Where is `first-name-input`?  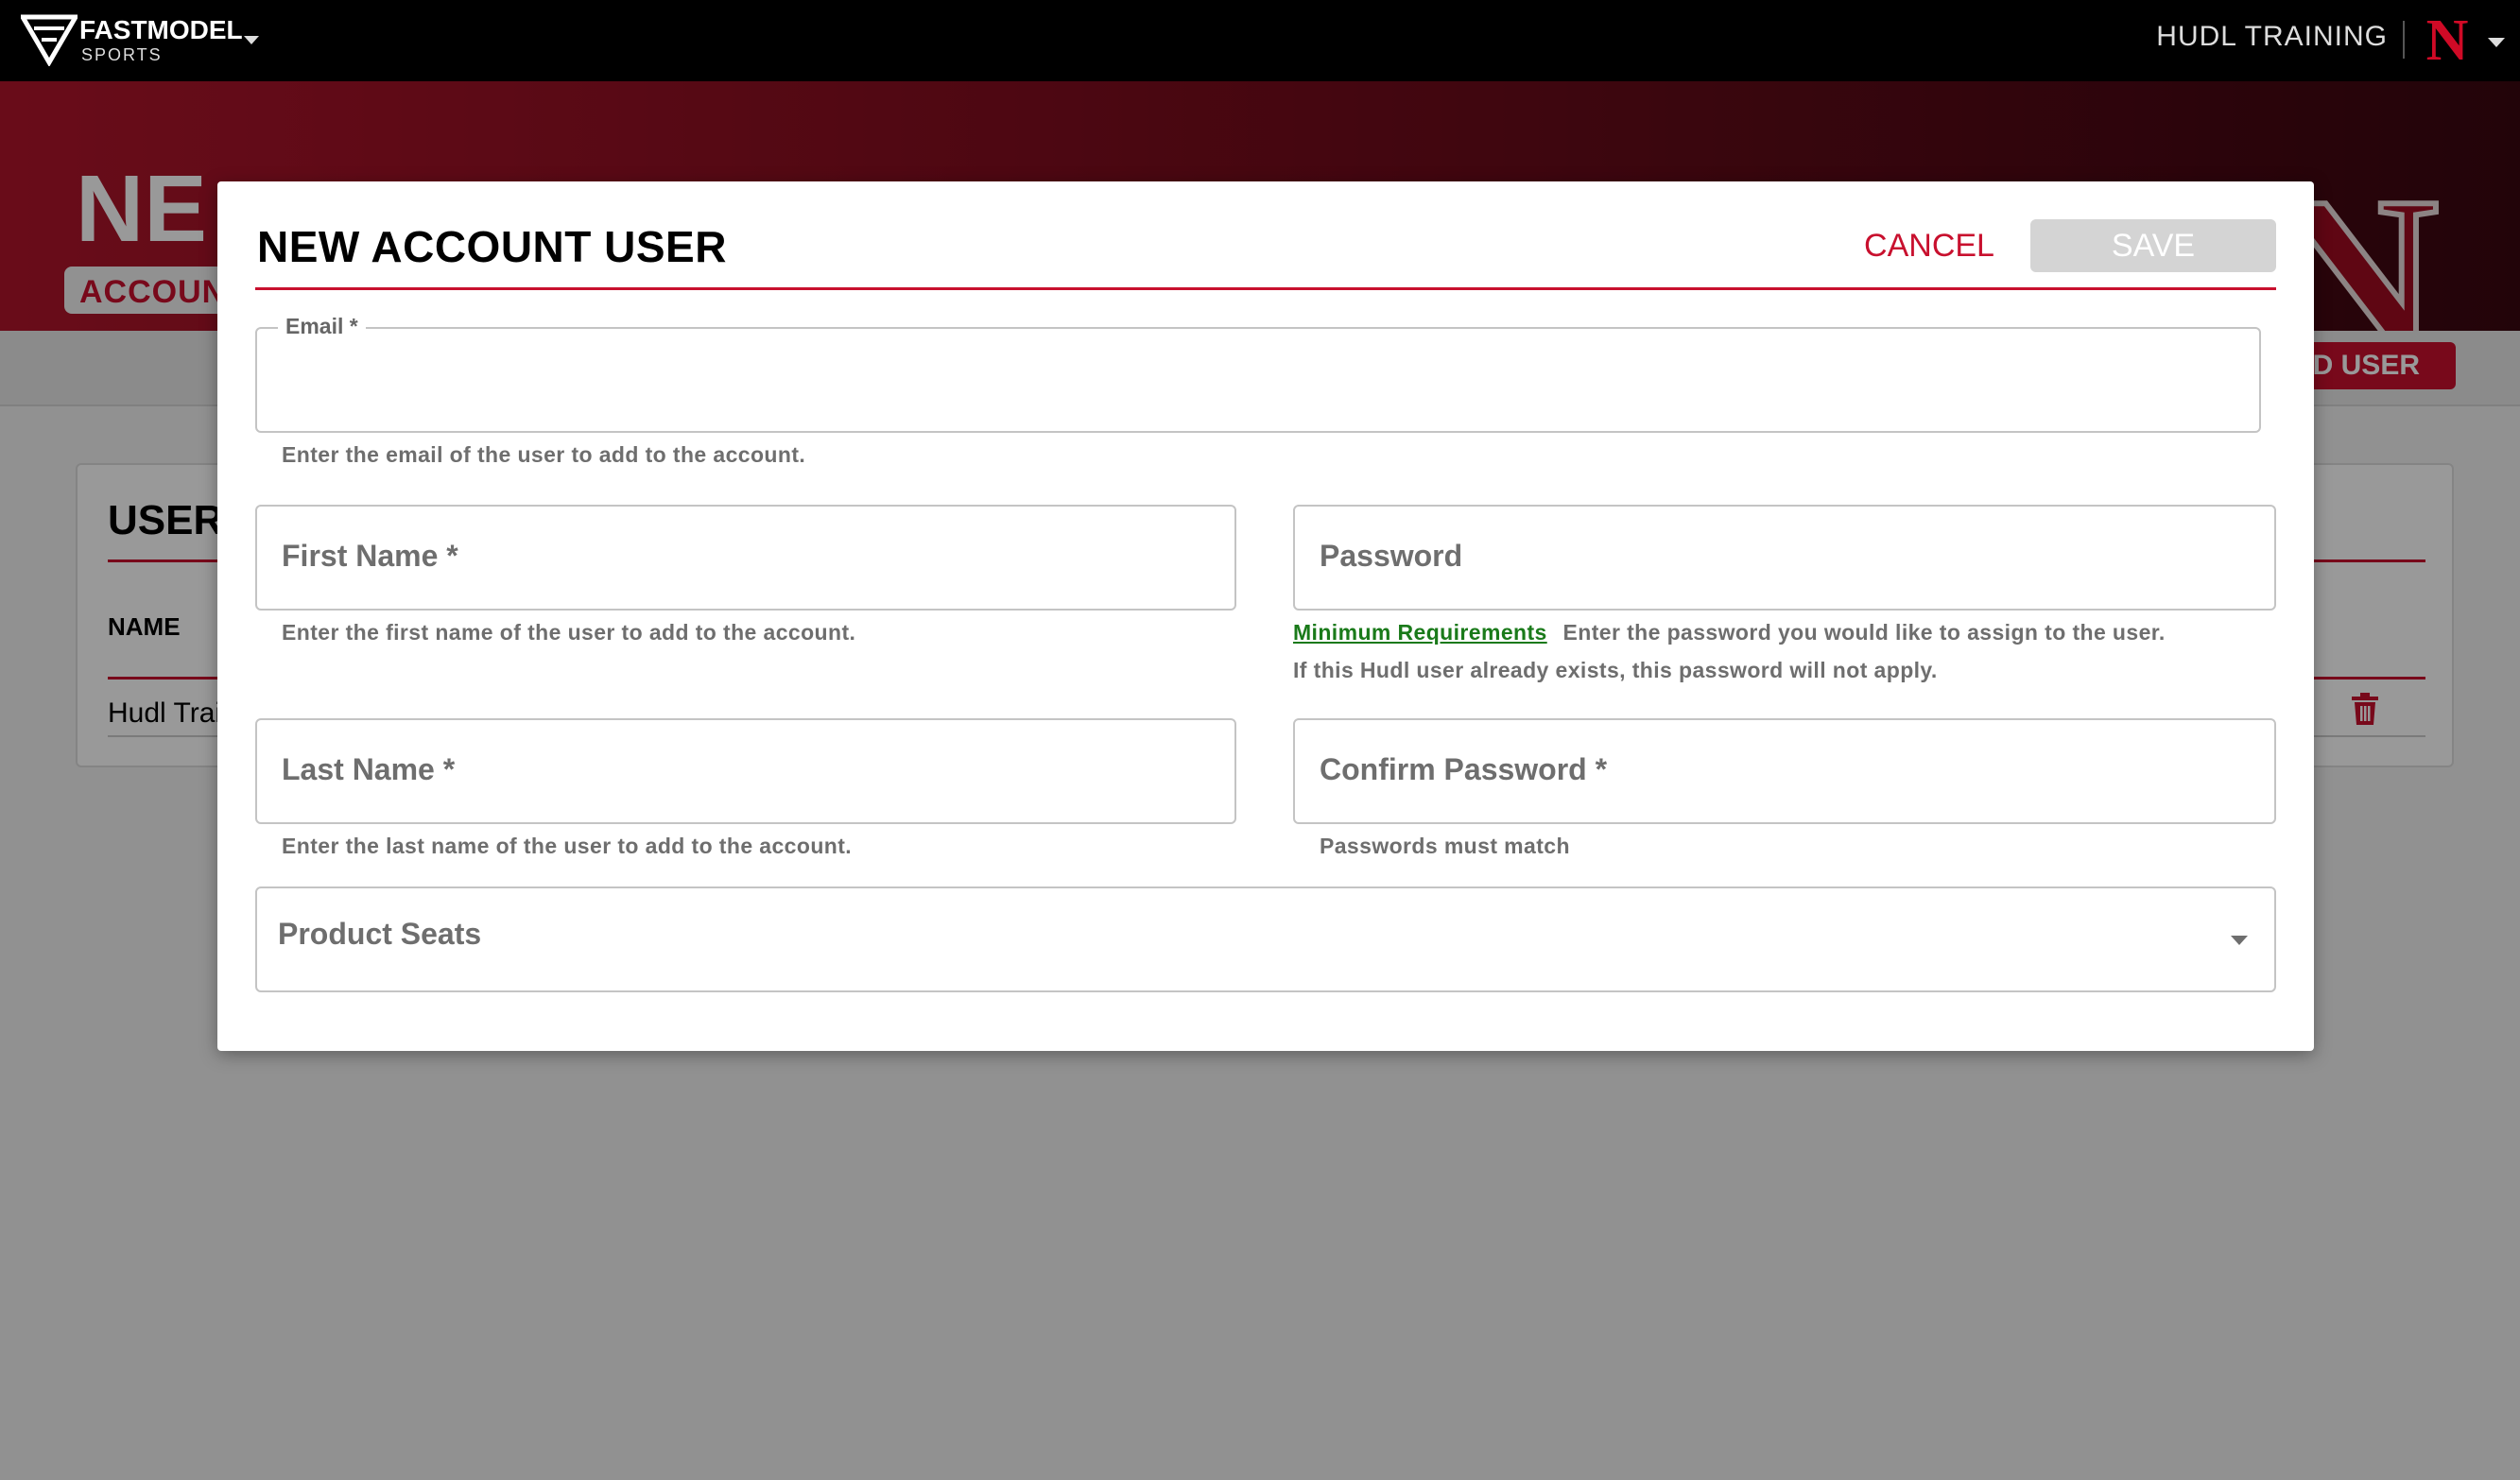
first-name-input is located at coordinates (745, 558).